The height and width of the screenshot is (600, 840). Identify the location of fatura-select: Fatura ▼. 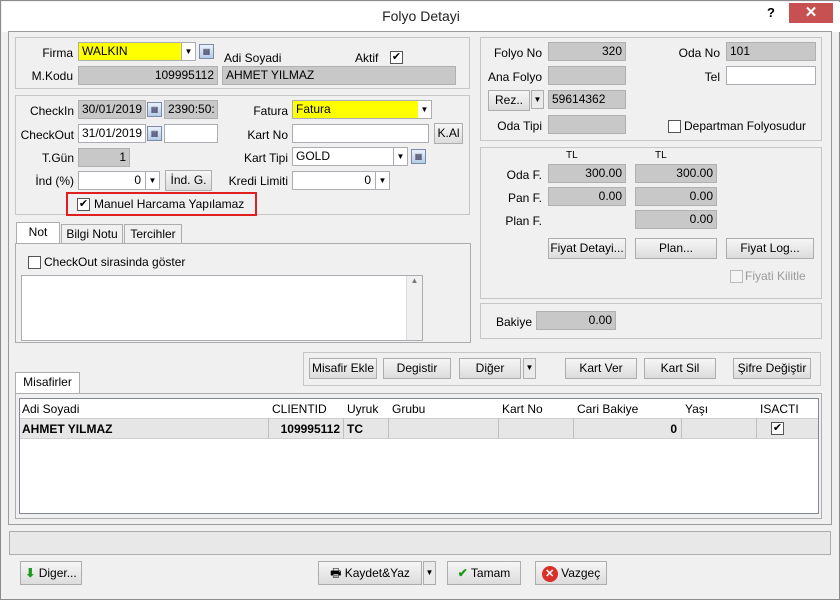
(362, 109).